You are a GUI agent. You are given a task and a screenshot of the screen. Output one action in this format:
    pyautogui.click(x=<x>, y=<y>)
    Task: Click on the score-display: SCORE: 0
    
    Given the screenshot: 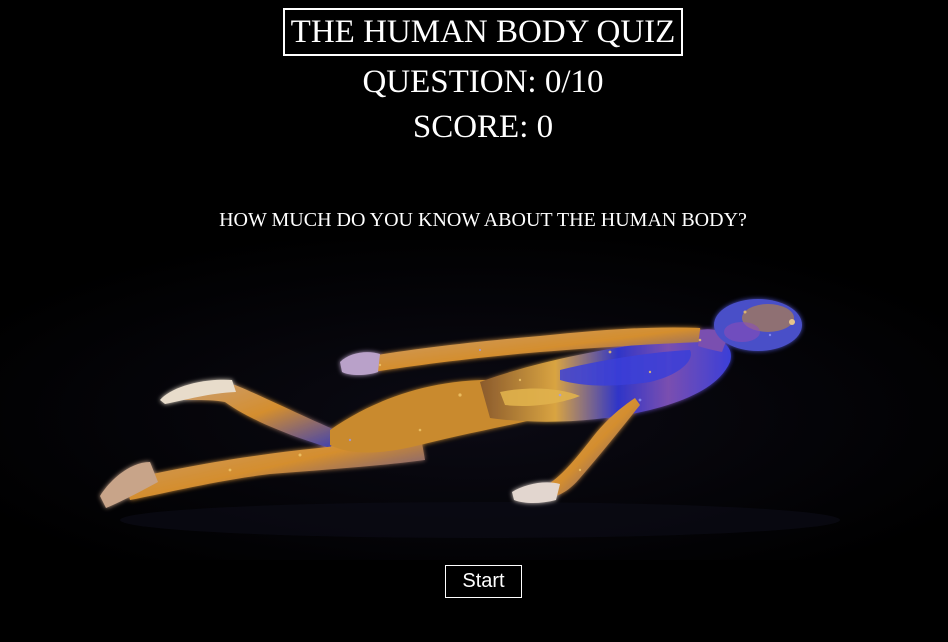 What is the action you would take?
    pyautogui.click(x=483, y=127)
    